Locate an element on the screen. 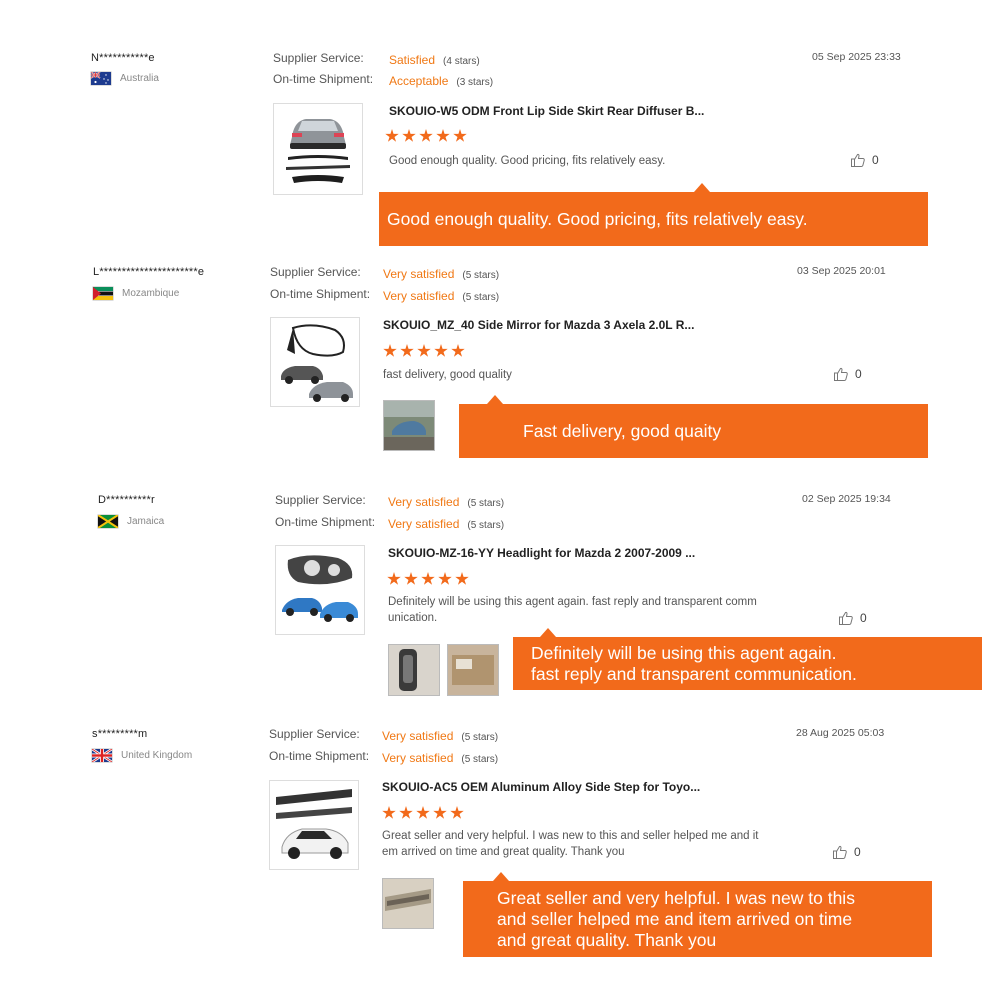 Image resolution: width=1000 pixels, height=1000 pixels. mozambique-flag-icon is located at coordinates (103, 293).